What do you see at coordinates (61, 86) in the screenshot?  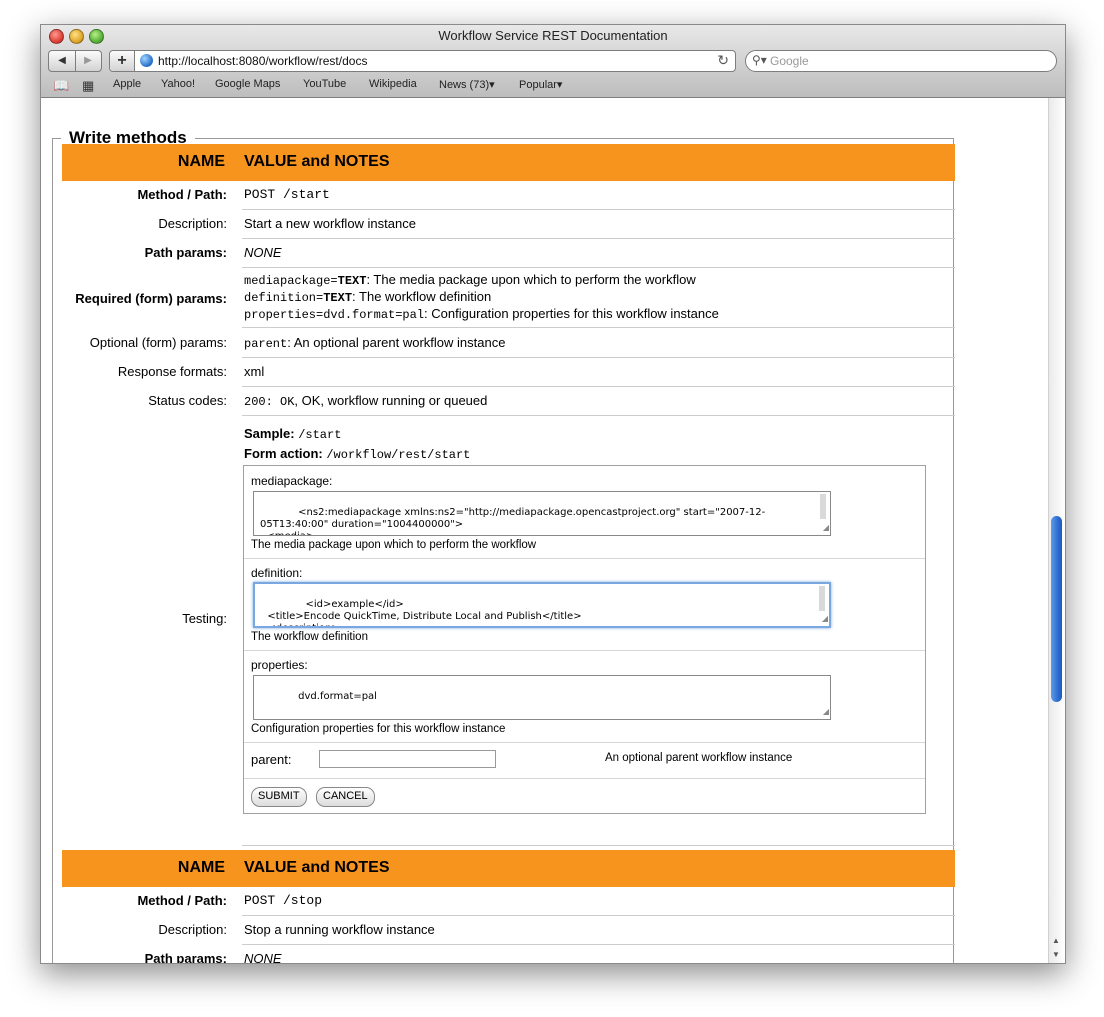 I see `bookmarks-book-icon: 📖` at bounding box center [61, 86].